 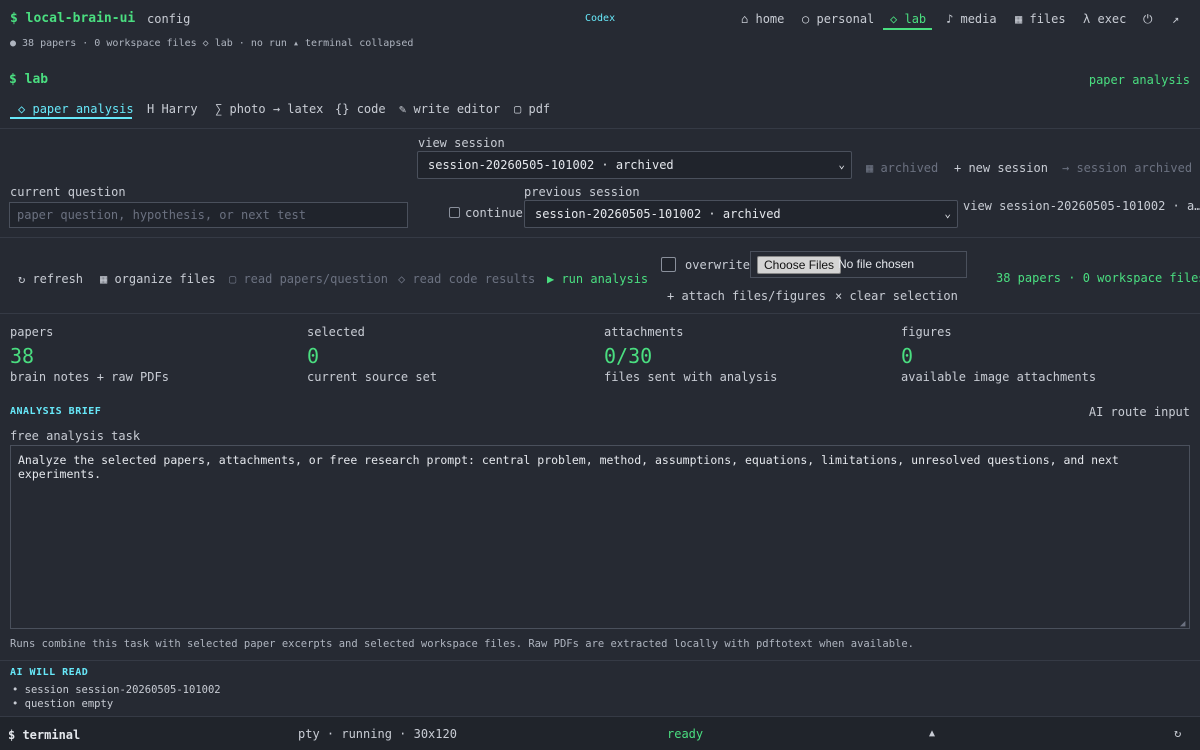 What do you see at coordinates (628, 356) in the screenshot?
I see `stat-attachments-value: 0/30` at bounding box center [628, 356].